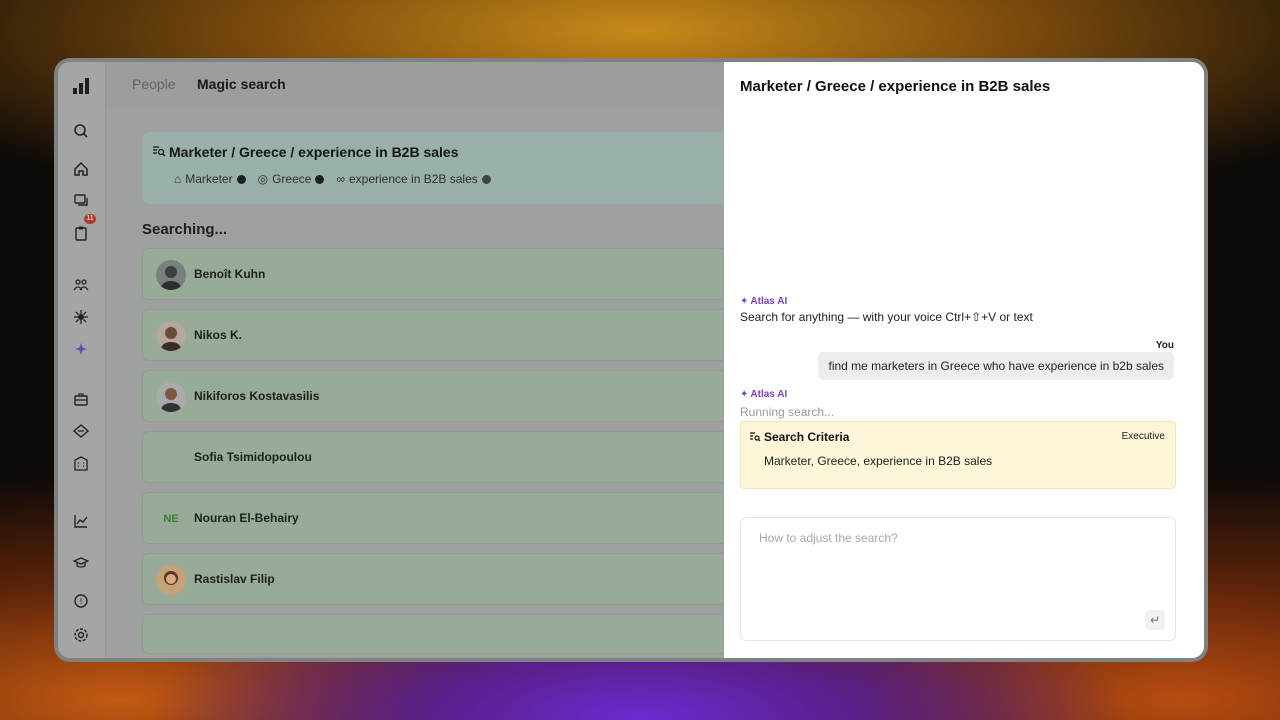  Describe the element at coordinates (958, 579) in the screenshot. I see `adjust-search-input: How to adjust the search? ↵` at that location.